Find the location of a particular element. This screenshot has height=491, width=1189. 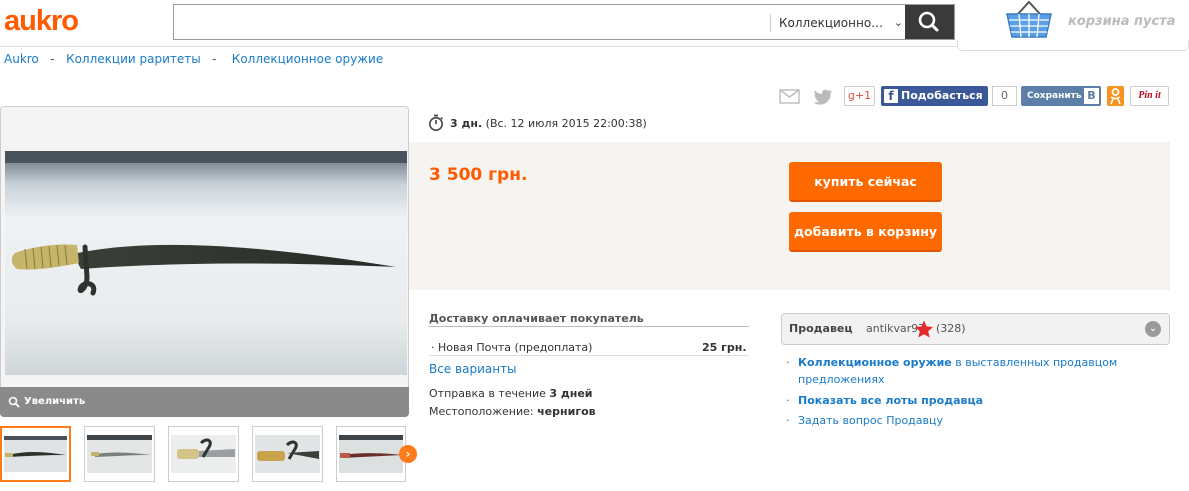

vk-share-label: Сохранить is located at coordinates (1054, 96).